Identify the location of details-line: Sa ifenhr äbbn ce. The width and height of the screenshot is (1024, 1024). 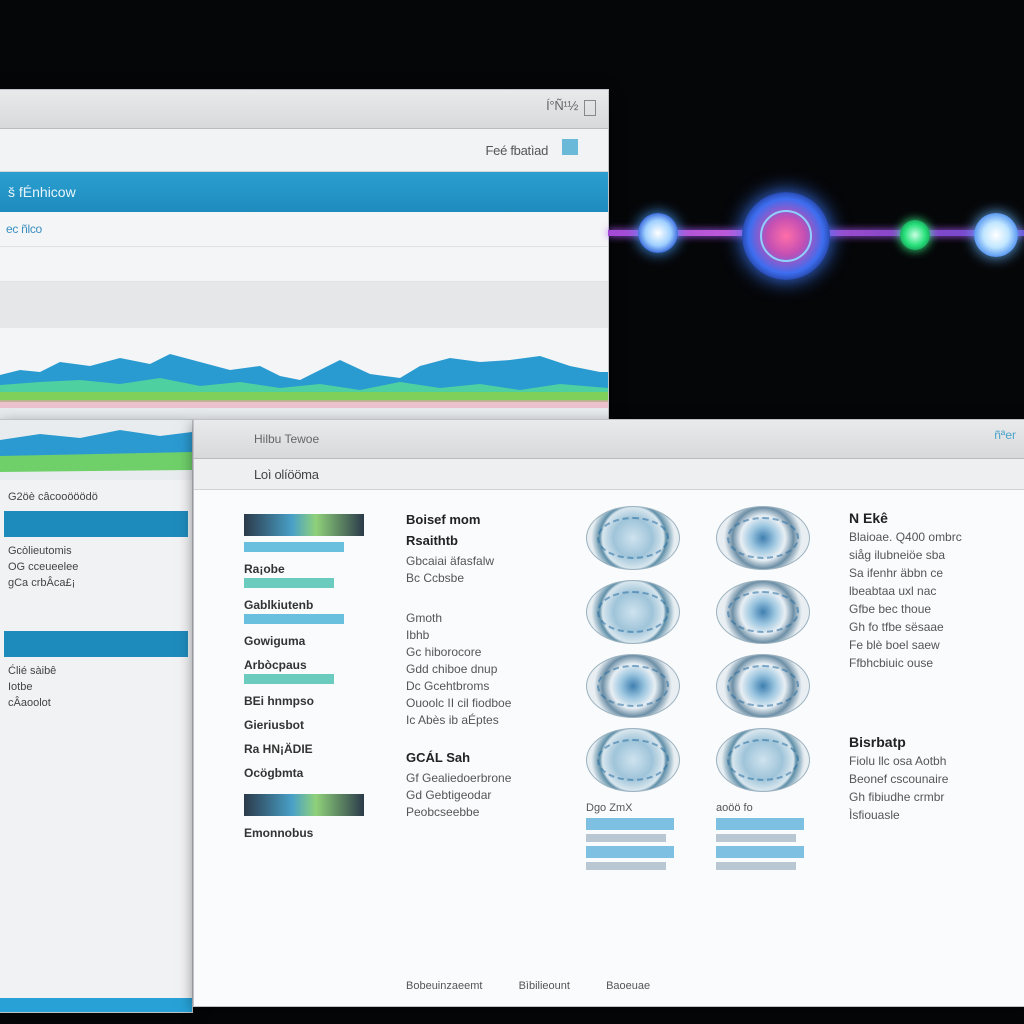
(896, 573).